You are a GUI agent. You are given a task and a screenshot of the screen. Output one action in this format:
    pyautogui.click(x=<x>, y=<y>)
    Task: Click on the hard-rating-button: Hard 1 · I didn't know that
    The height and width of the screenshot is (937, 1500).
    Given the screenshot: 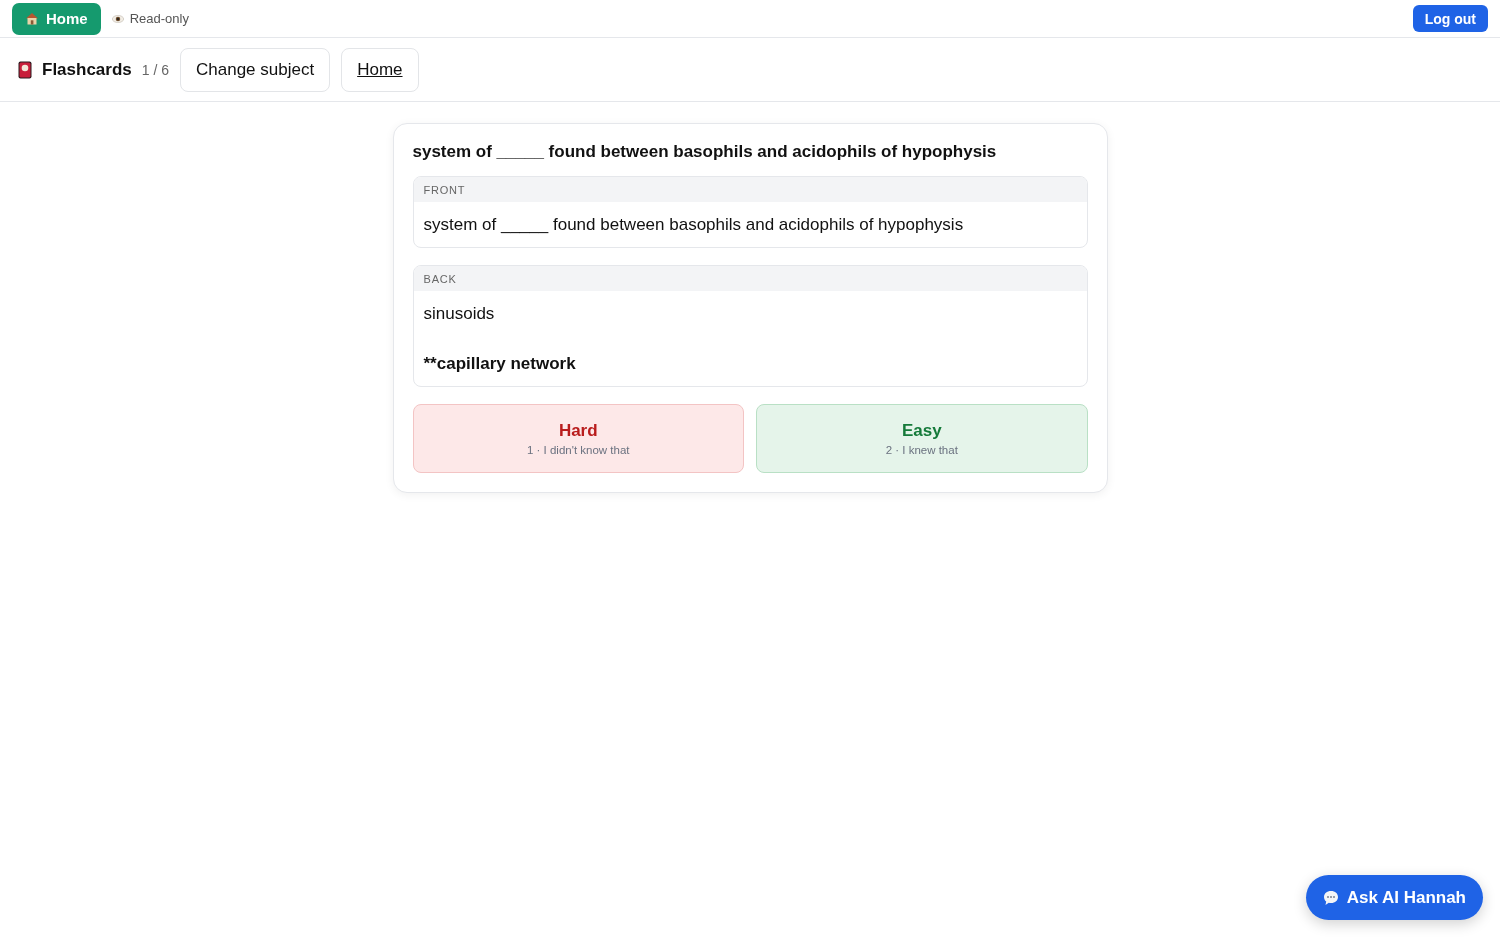 What is the action you would take?
    pyautogui.click(x=578, y=438)
    